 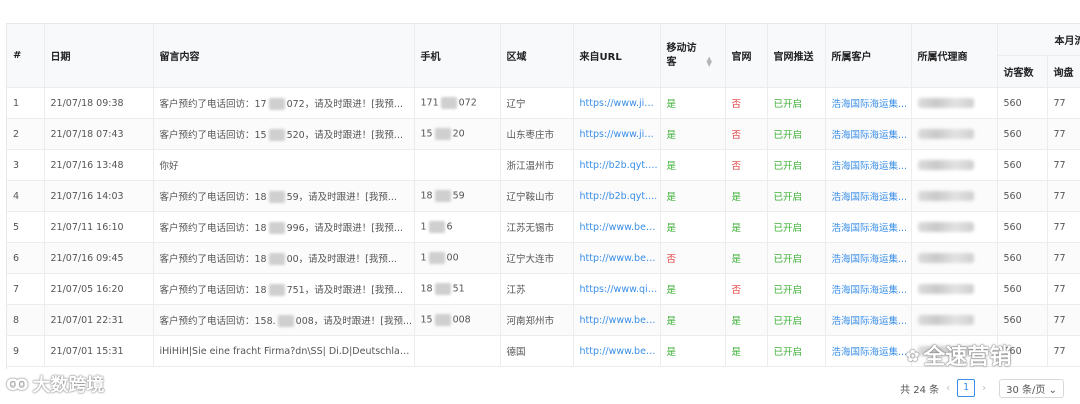 I want to click on cell-mobile-visitor: 否, so click(x=693, y=258).